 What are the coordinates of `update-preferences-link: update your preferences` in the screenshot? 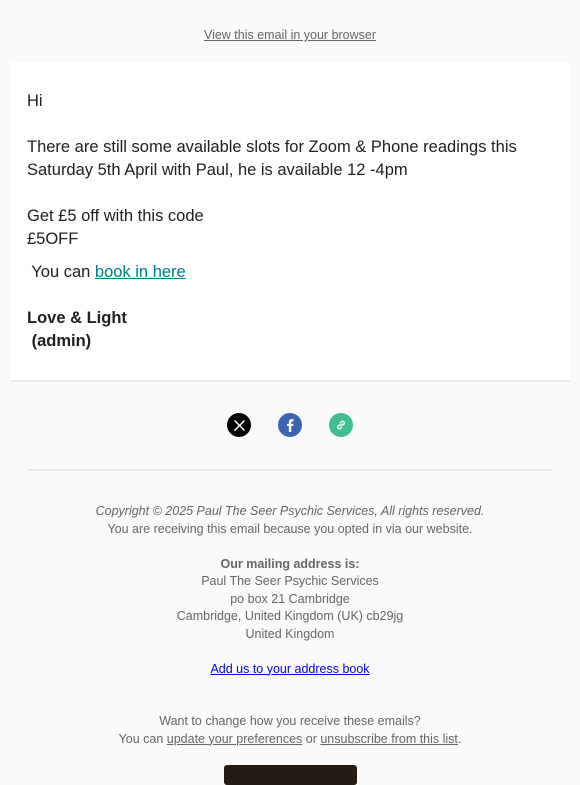 It's located at (235, 739).